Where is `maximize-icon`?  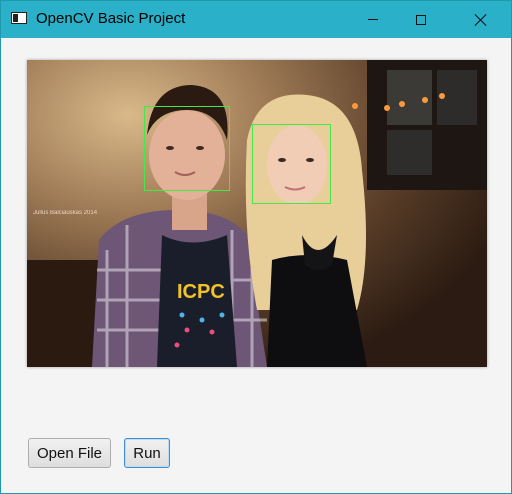 maximize-icon is located at coordinates (421, 19).